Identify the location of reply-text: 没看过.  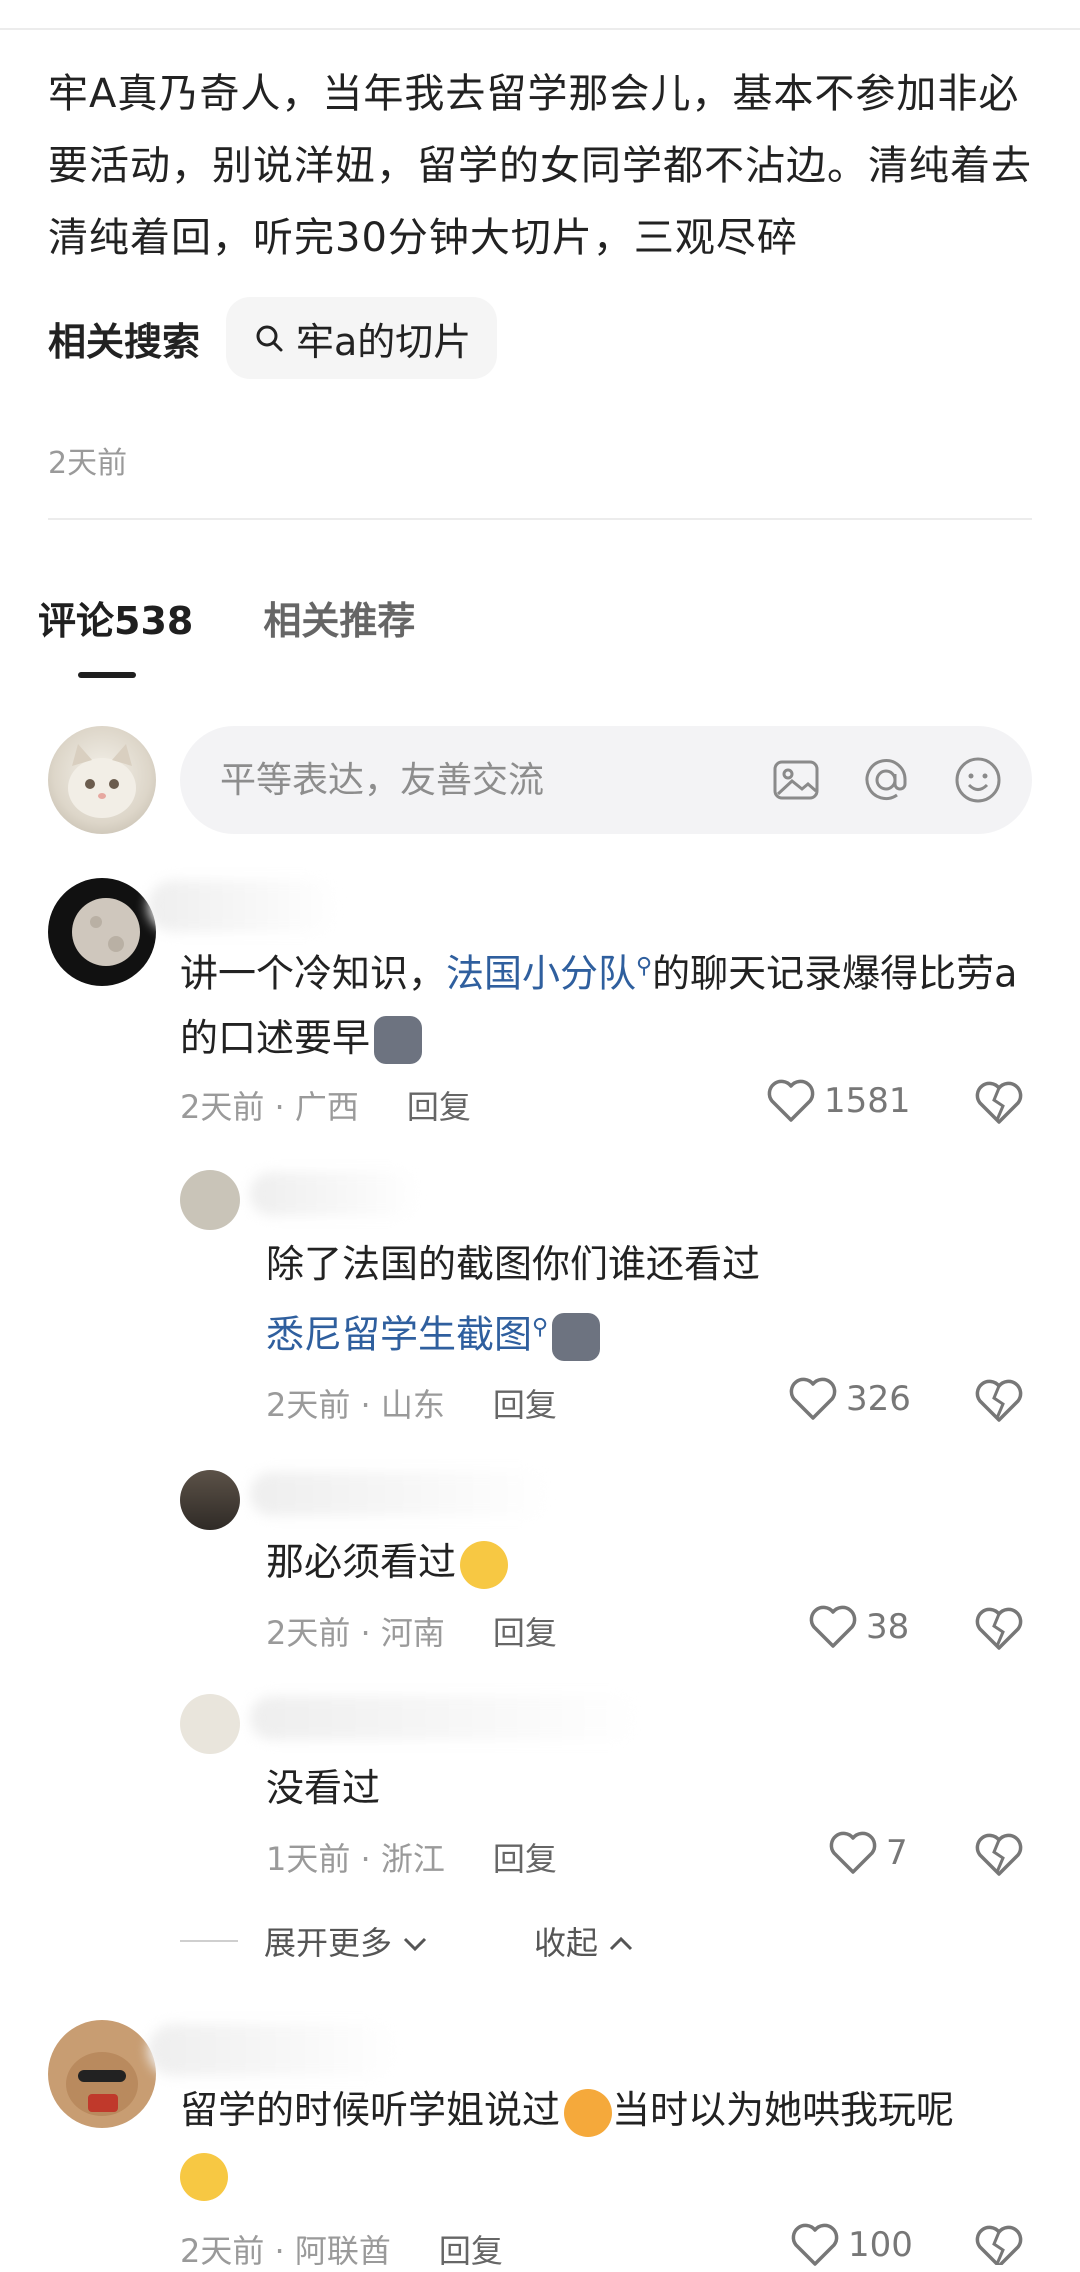
(646, 1788).